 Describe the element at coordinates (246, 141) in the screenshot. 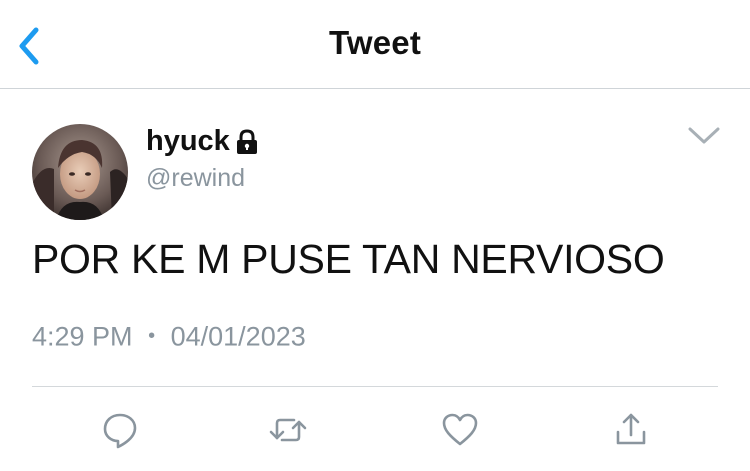

I see `lock-icon` at that location.